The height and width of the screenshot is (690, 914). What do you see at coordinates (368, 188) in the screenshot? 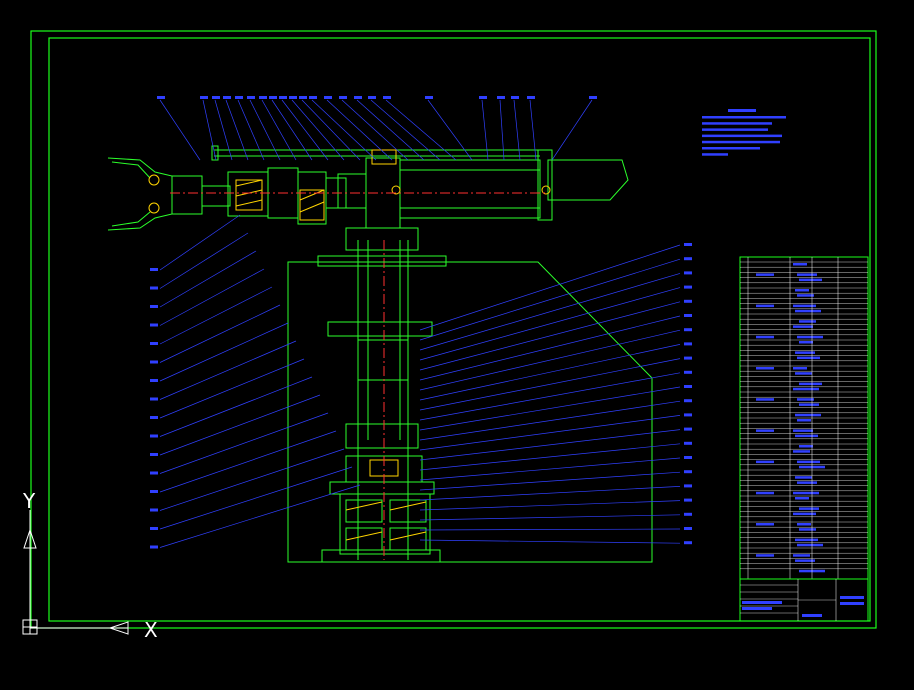
I see `horizontal-arm` at bounding box center [368, 188].